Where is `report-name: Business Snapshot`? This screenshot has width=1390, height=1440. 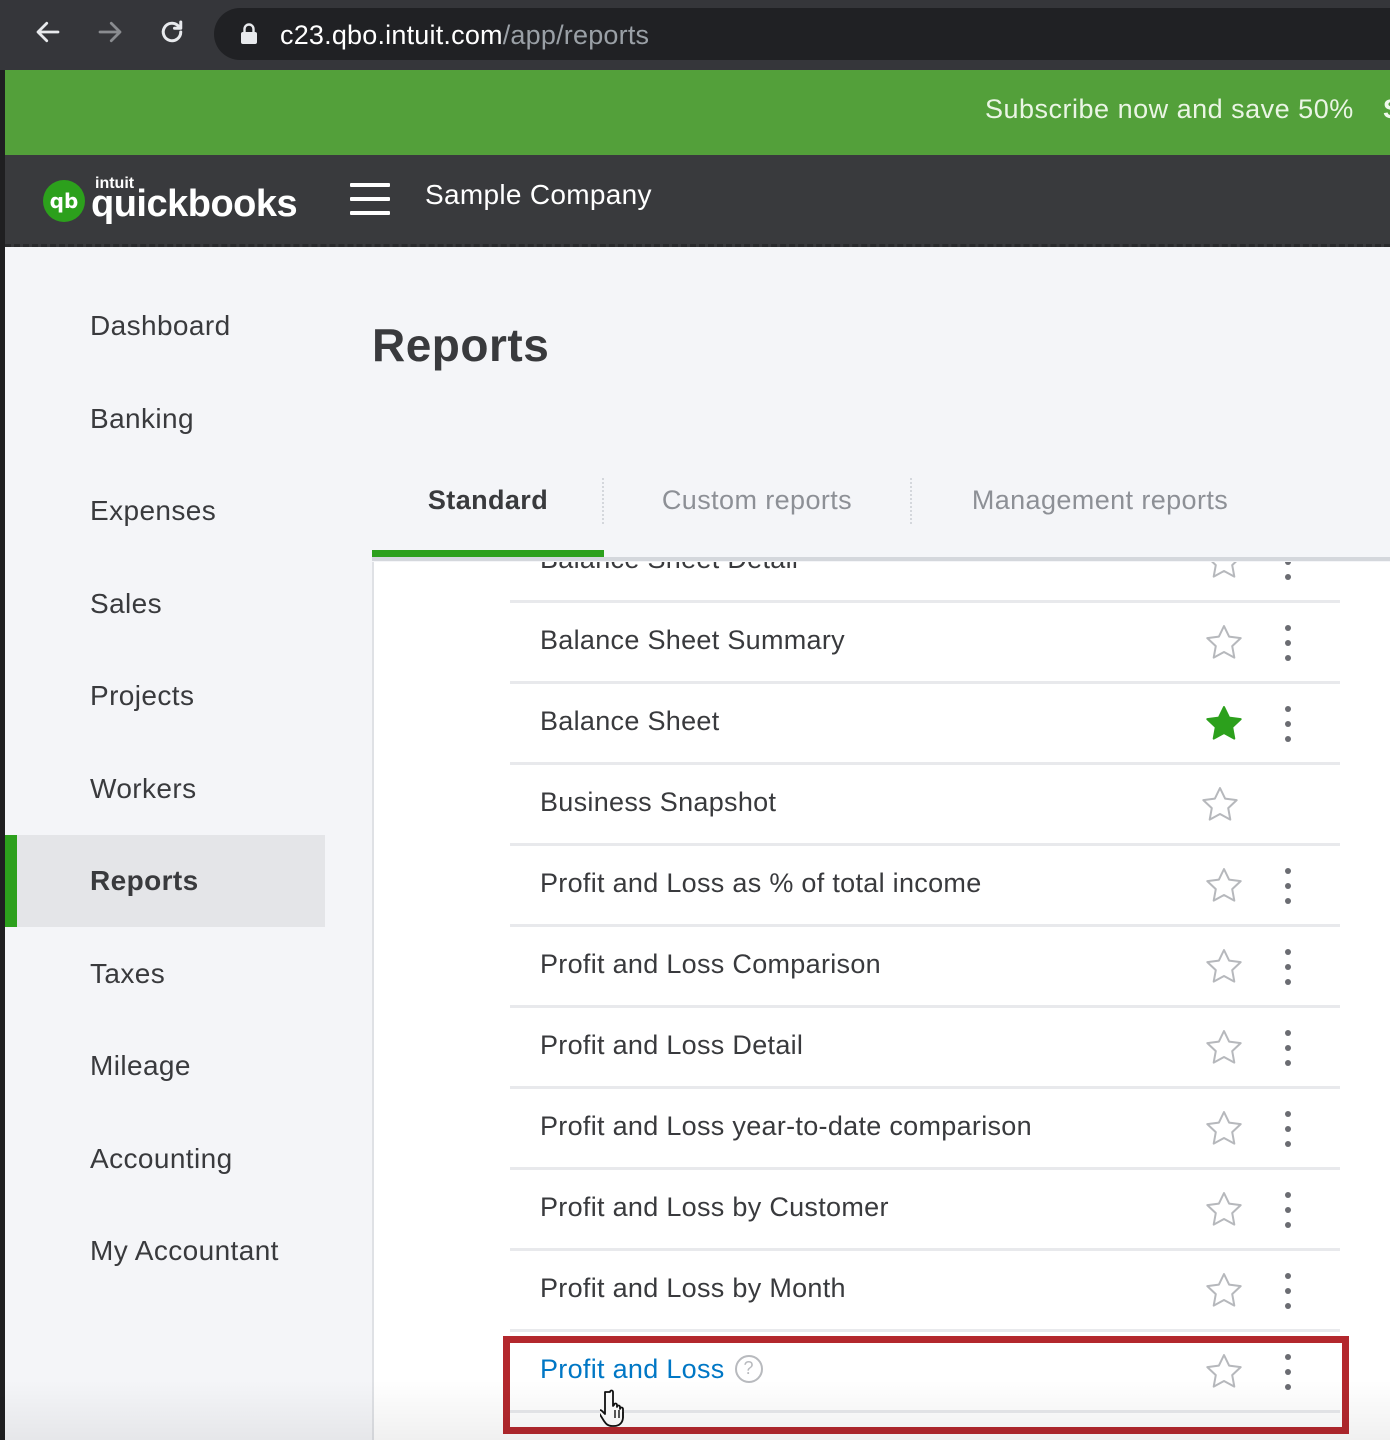
report-name: Business Snapshot is located at coordinates (658, 802).